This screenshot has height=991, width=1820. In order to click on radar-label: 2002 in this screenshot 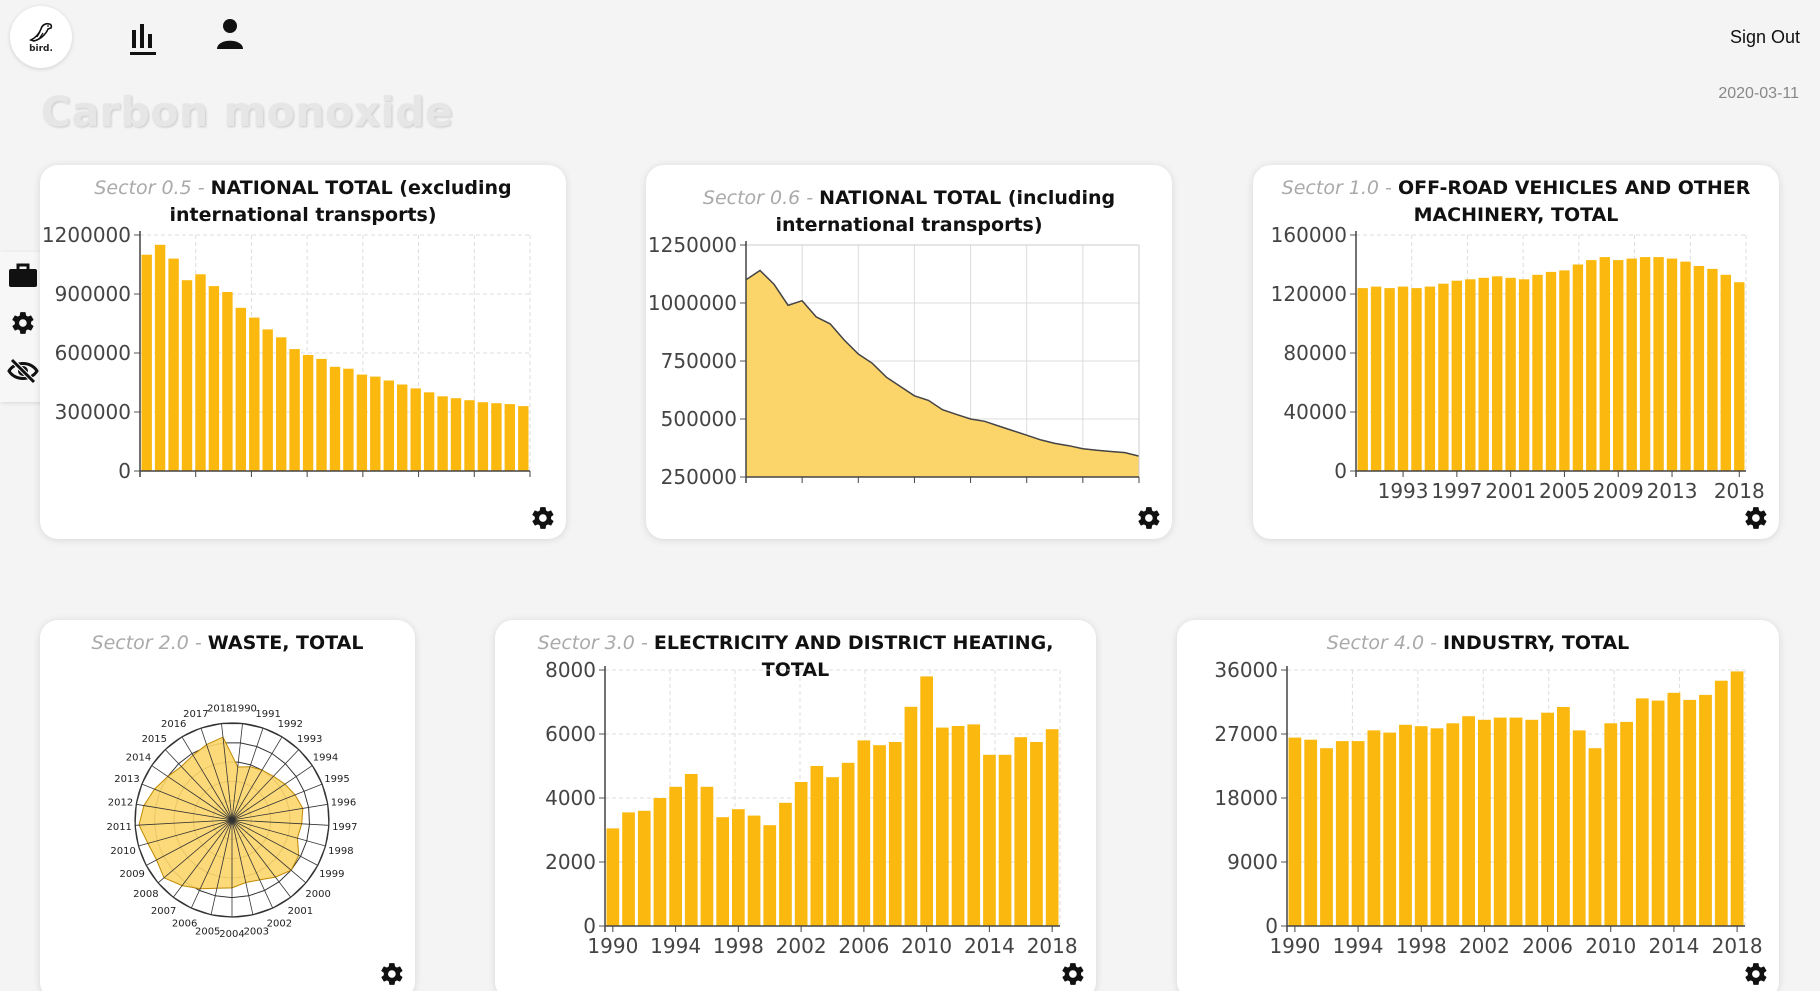, I will do `click(279, 924)`.